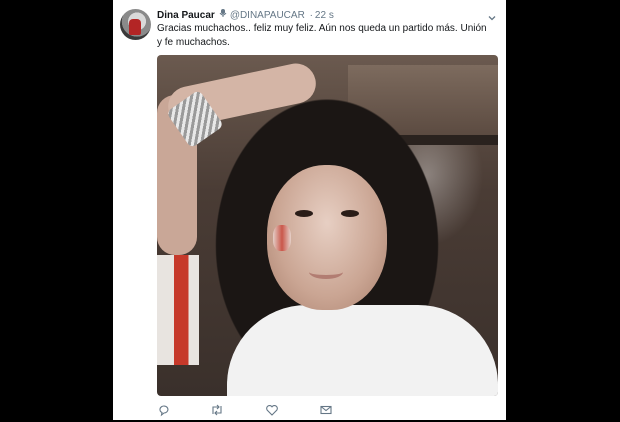 The height and width of the screenshot is (422, 620). I want to click on chevron-down-icon, so click(492, 15).